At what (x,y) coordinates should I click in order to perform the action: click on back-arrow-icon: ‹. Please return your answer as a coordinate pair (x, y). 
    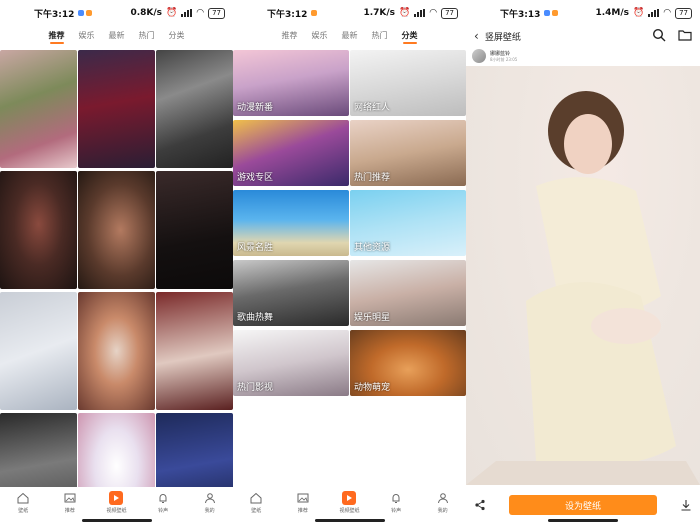
    Looking at the image, I should click on (476, 36).